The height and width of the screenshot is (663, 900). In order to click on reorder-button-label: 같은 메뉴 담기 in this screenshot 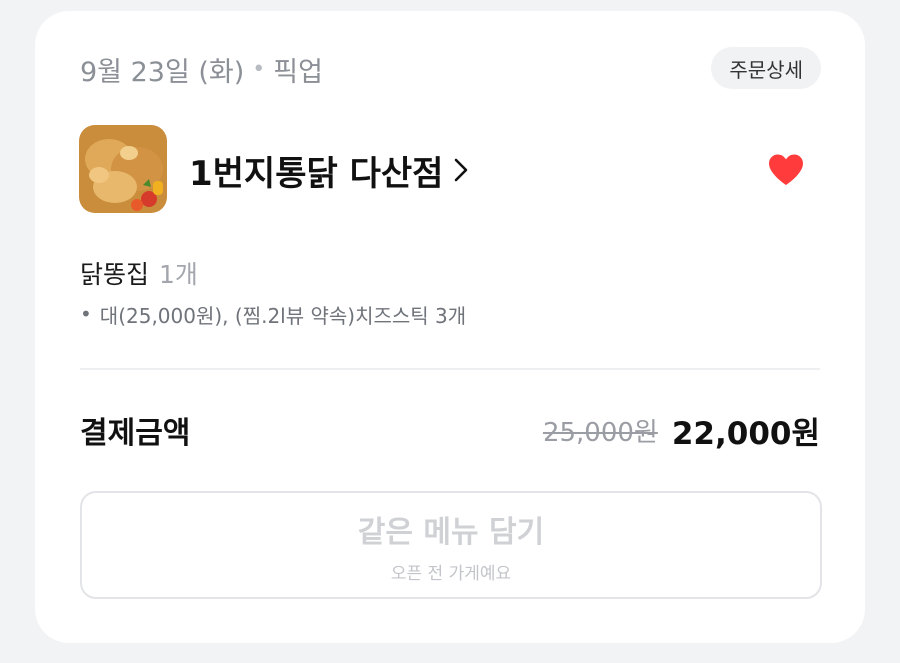, I will do `click(451, 532)`.